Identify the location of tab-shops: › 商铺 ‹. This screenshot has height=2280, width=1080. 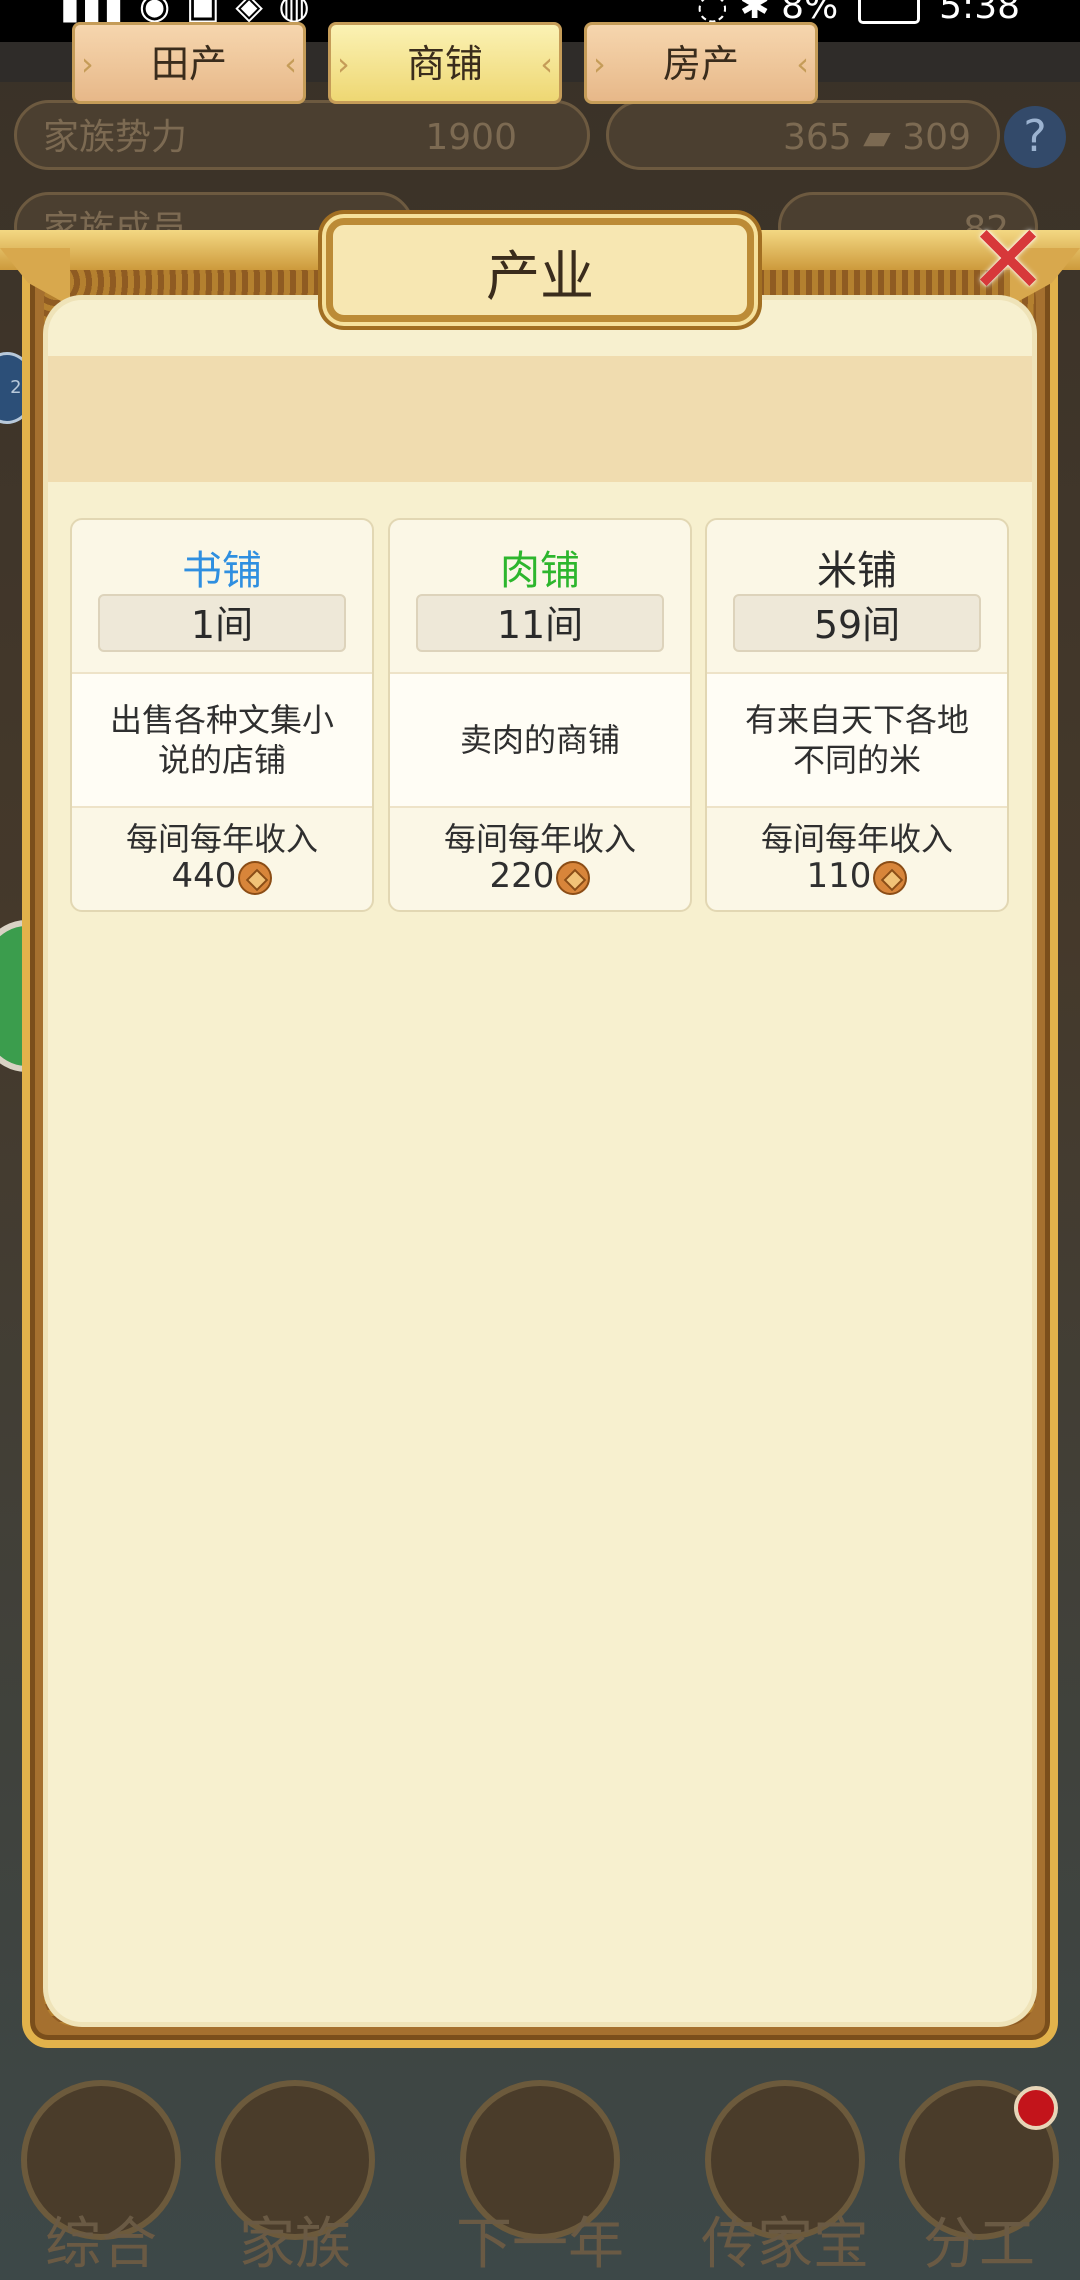
(445, 63).